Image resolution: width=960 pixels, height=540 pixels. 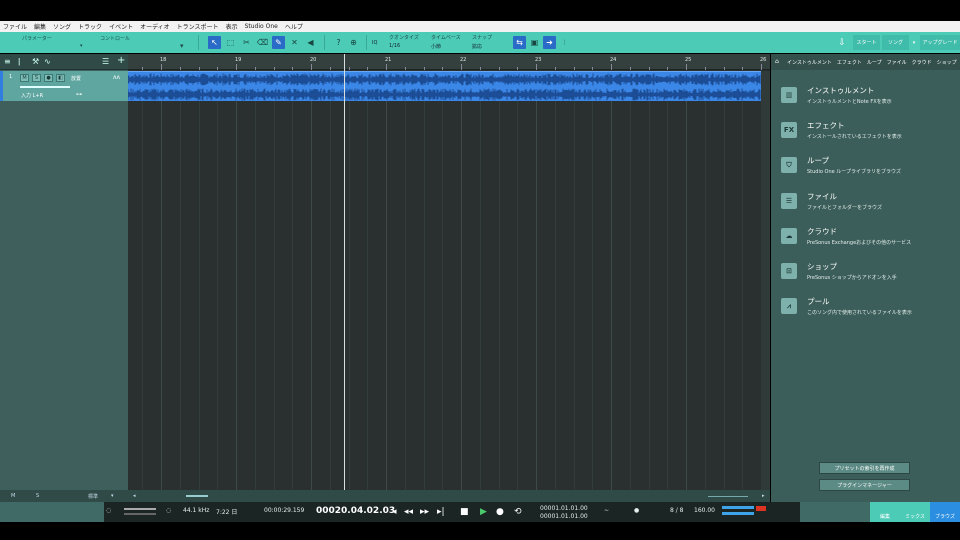 What do you see at coordinates (134, 496) in the screenshot?
I see `scroll-left-icon: ◂` at bounding box center [134, 496].